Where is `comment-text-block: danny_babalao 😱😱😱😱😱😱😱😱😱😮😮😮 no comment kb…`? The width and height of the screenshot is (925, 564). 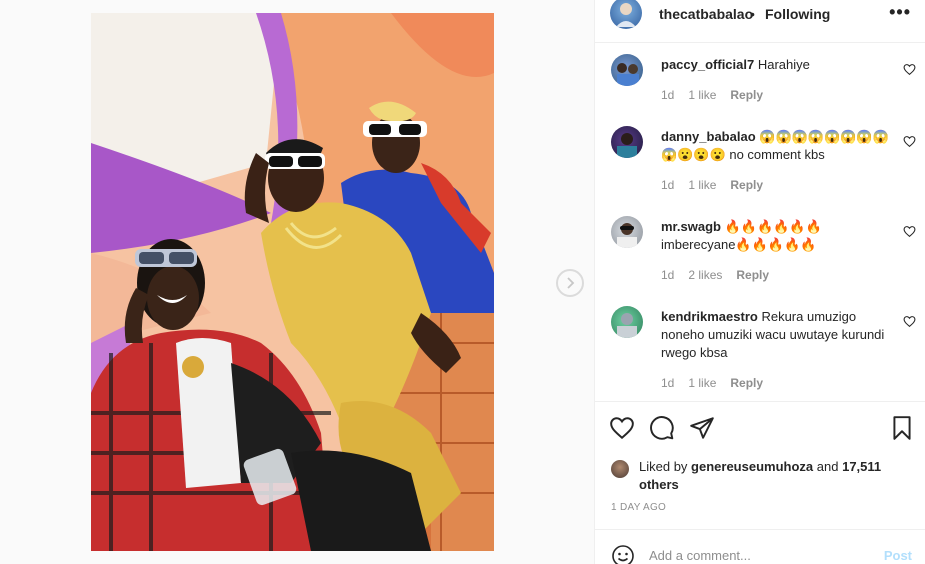
comment-text-block: danny_babalao 😱😱😱😱😱😱😱😱😱😮😮😮 no comment kb… is located at coordinates (775, 146).